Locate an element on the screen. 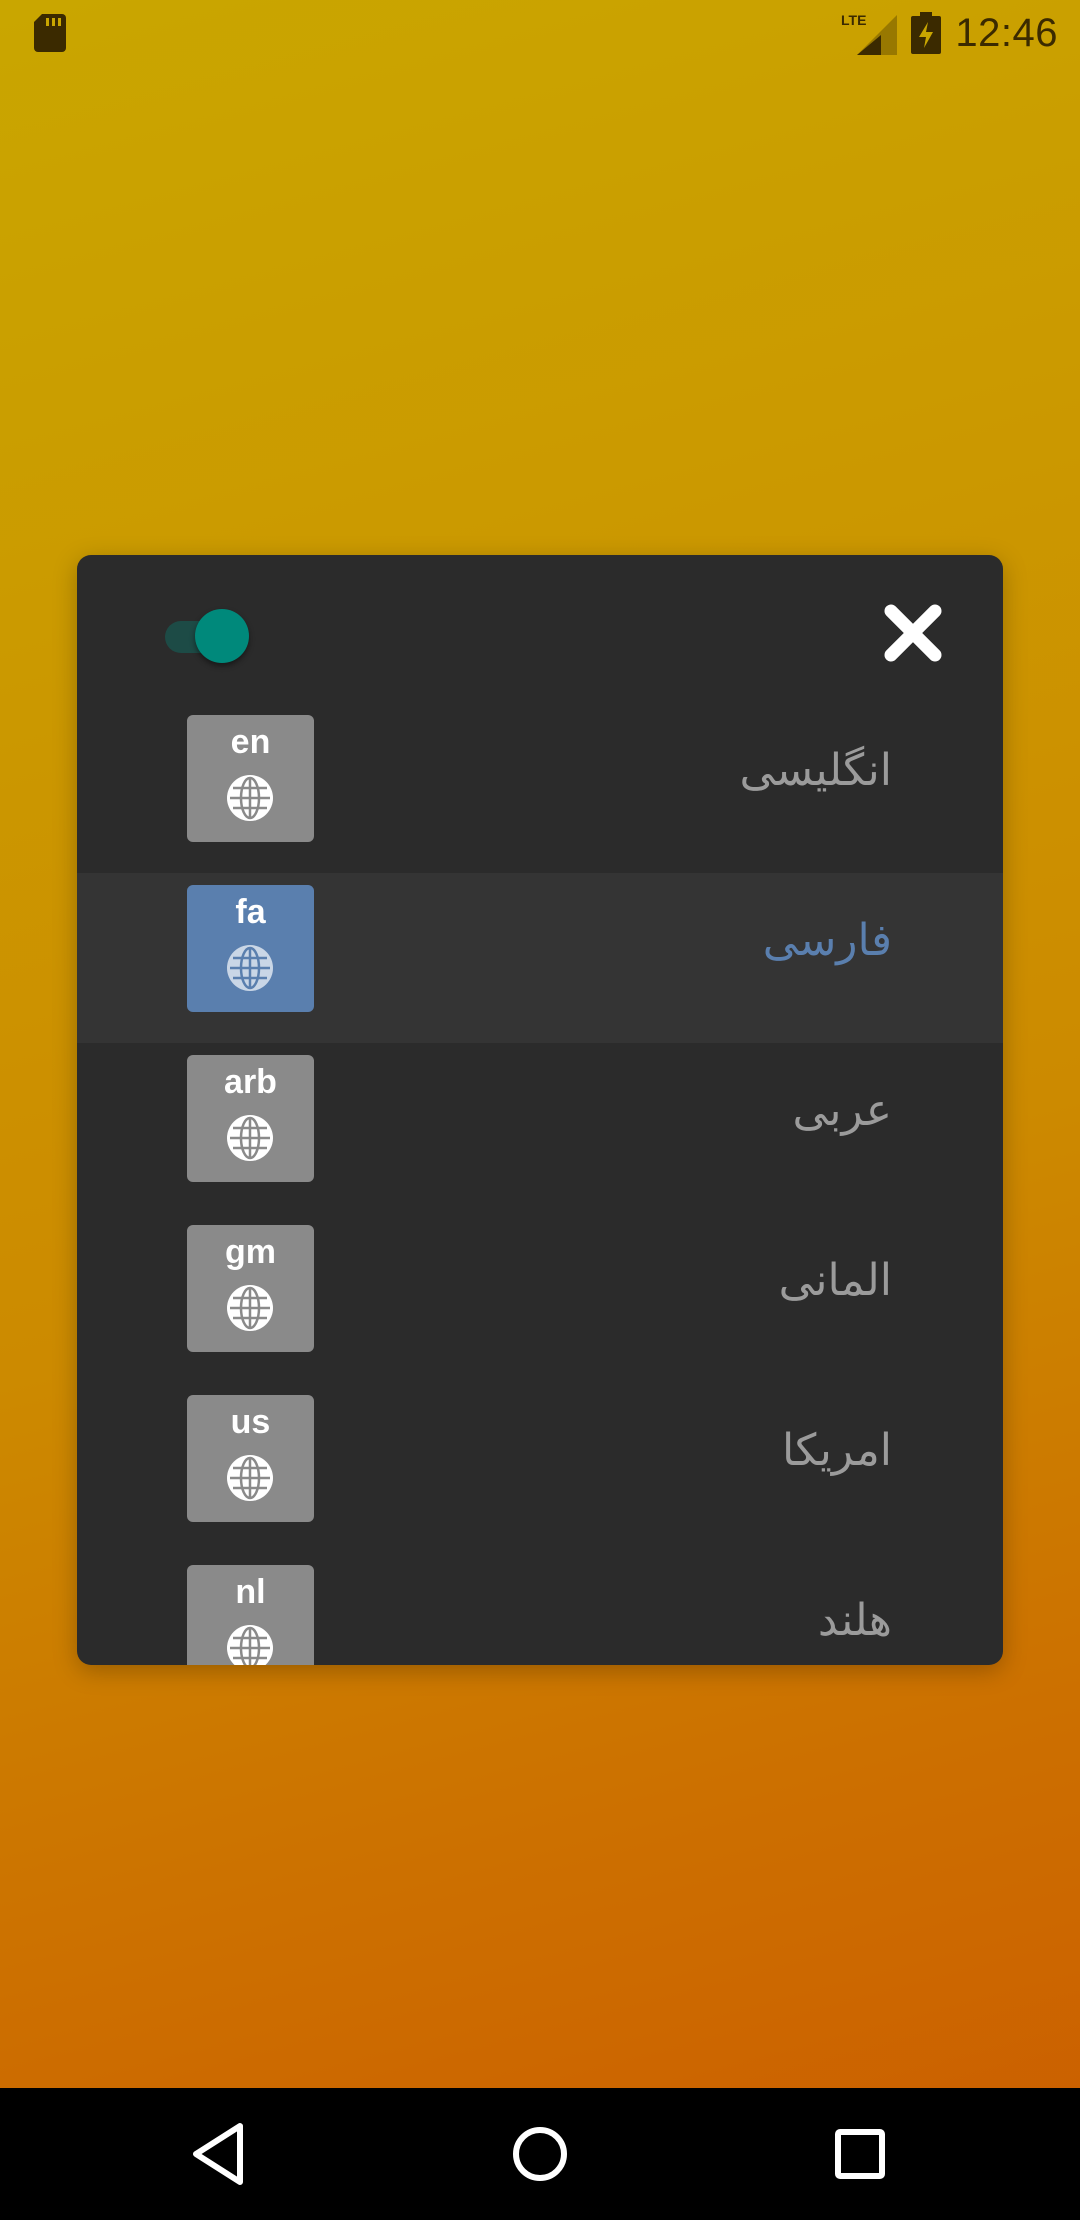 The image size is (1080, 2220). language-code: fa is located at coordinates (250, 912).